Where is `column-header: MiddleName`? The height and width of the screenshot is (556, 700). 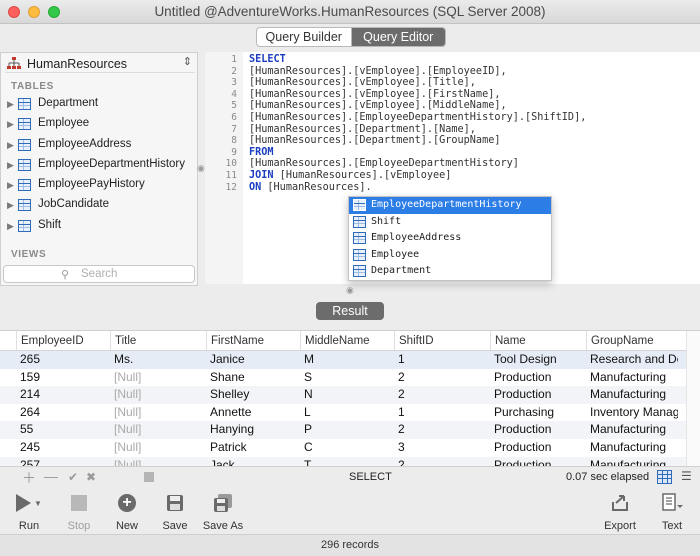 column-header: MiddleName is located at coordinates (347, 340).